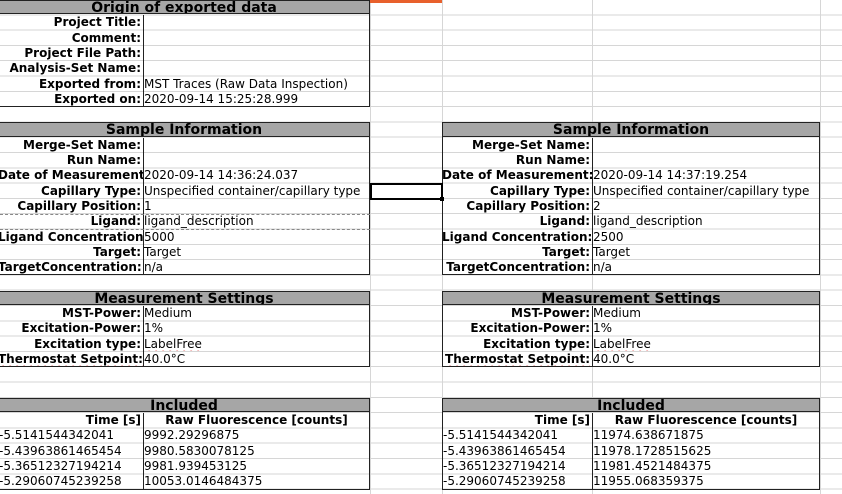 This screenshot has height=494, width=842. I want to click on fluorescence-cell: 11981.4521484375, so click(706, 466).